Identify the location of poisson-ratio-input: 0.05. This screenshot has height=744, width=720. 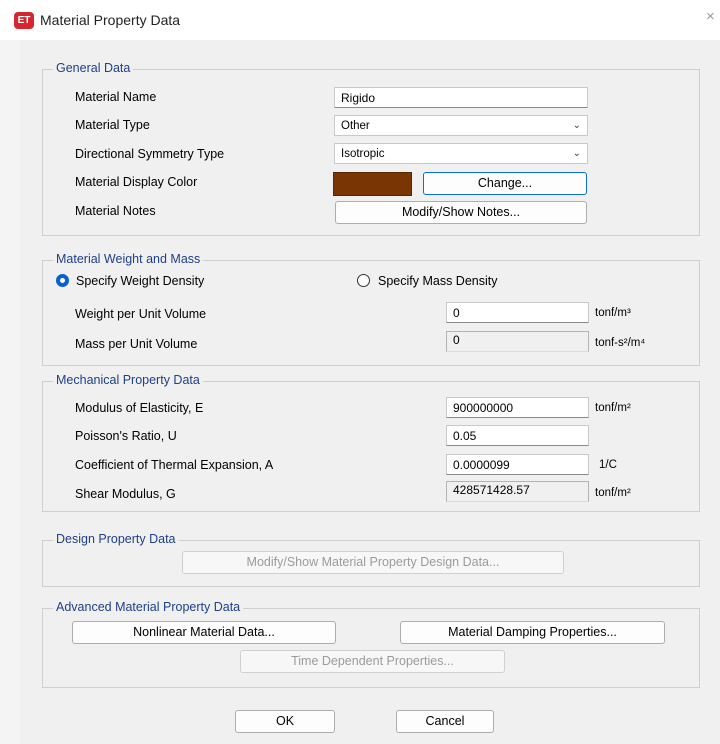
(517, 435).